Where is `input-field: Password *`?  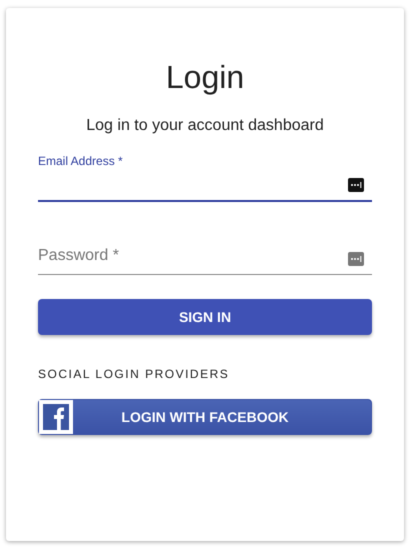
input-field: Password * is located at coordinates (205, 247).